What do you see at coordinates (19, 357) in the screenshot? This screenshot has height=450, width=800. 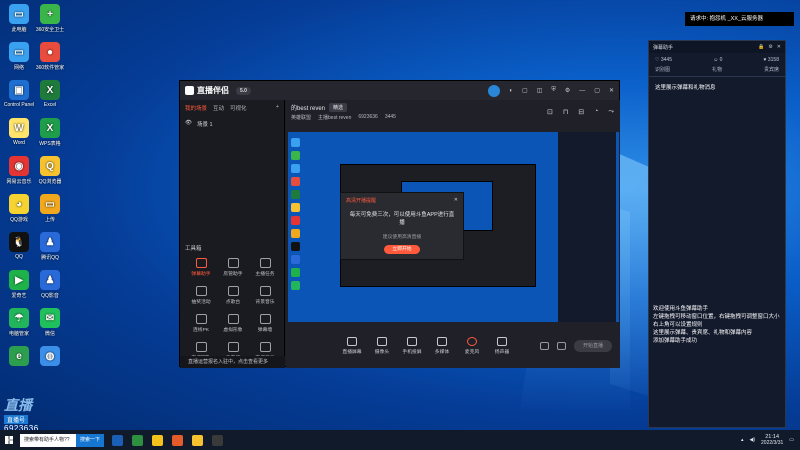 I see `desktop-icon: e` at bounding box center [19, 357].